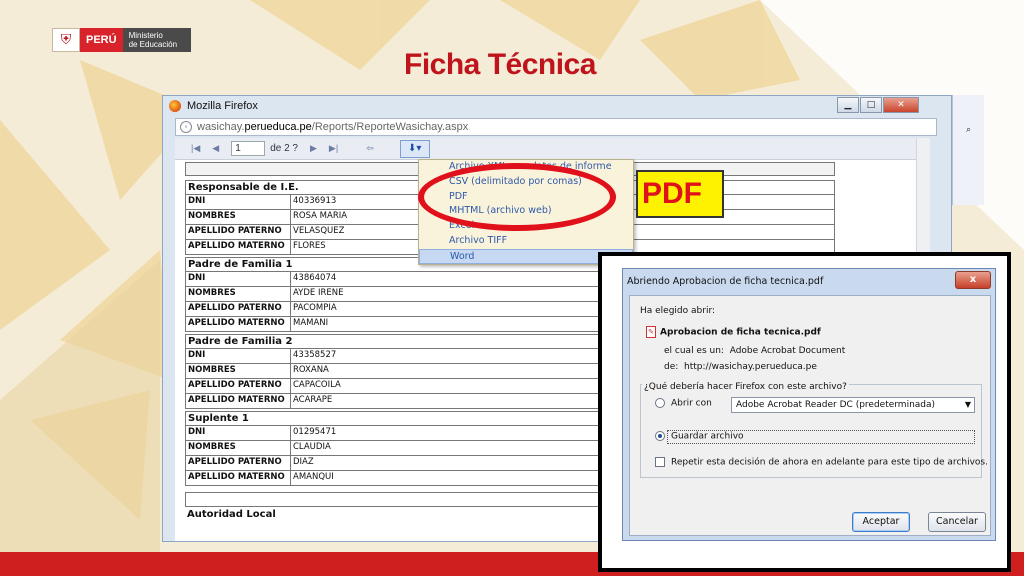 This screenshot has height=576, width=1024. Describe the element at coordinates (901, 105) in the screenshot. I see `close-icon: ✕` at that location.